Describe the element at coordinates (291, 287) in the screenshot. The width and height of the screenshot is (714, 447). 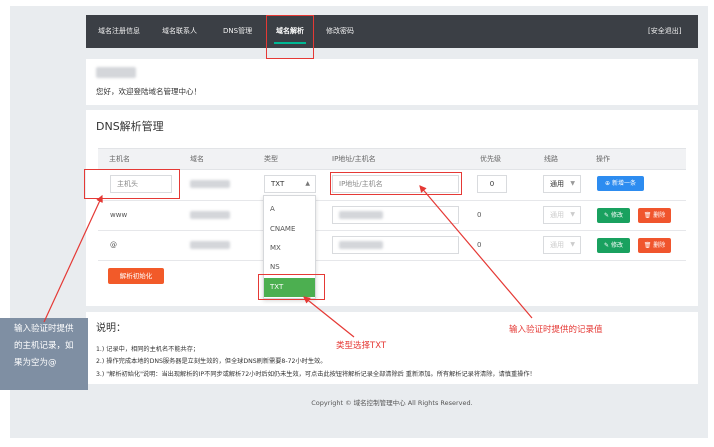
I see `highlight-box-txt` at that location.